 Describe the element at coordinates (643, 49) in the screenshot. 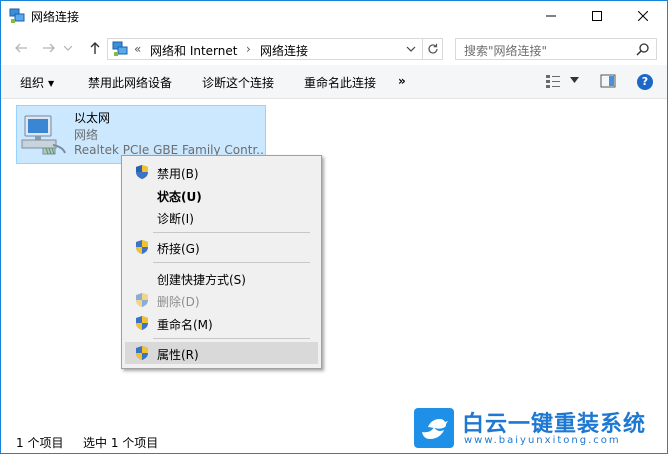

I see `search-icon` at that location.